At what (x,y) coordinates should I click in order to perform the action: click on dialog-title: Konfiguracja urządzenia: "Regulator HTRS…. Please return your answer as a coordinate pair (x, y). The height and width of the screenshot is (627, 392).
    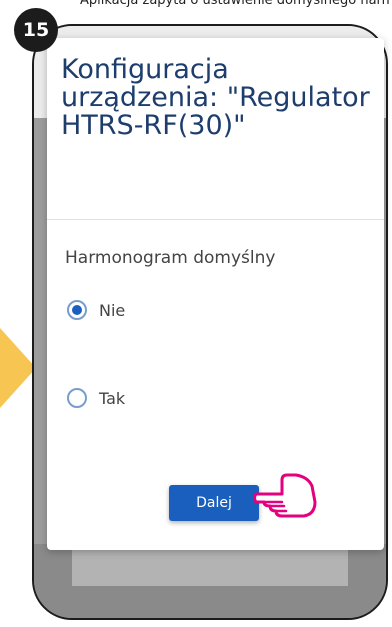
    Looking at the image, I should click on (215, 97).